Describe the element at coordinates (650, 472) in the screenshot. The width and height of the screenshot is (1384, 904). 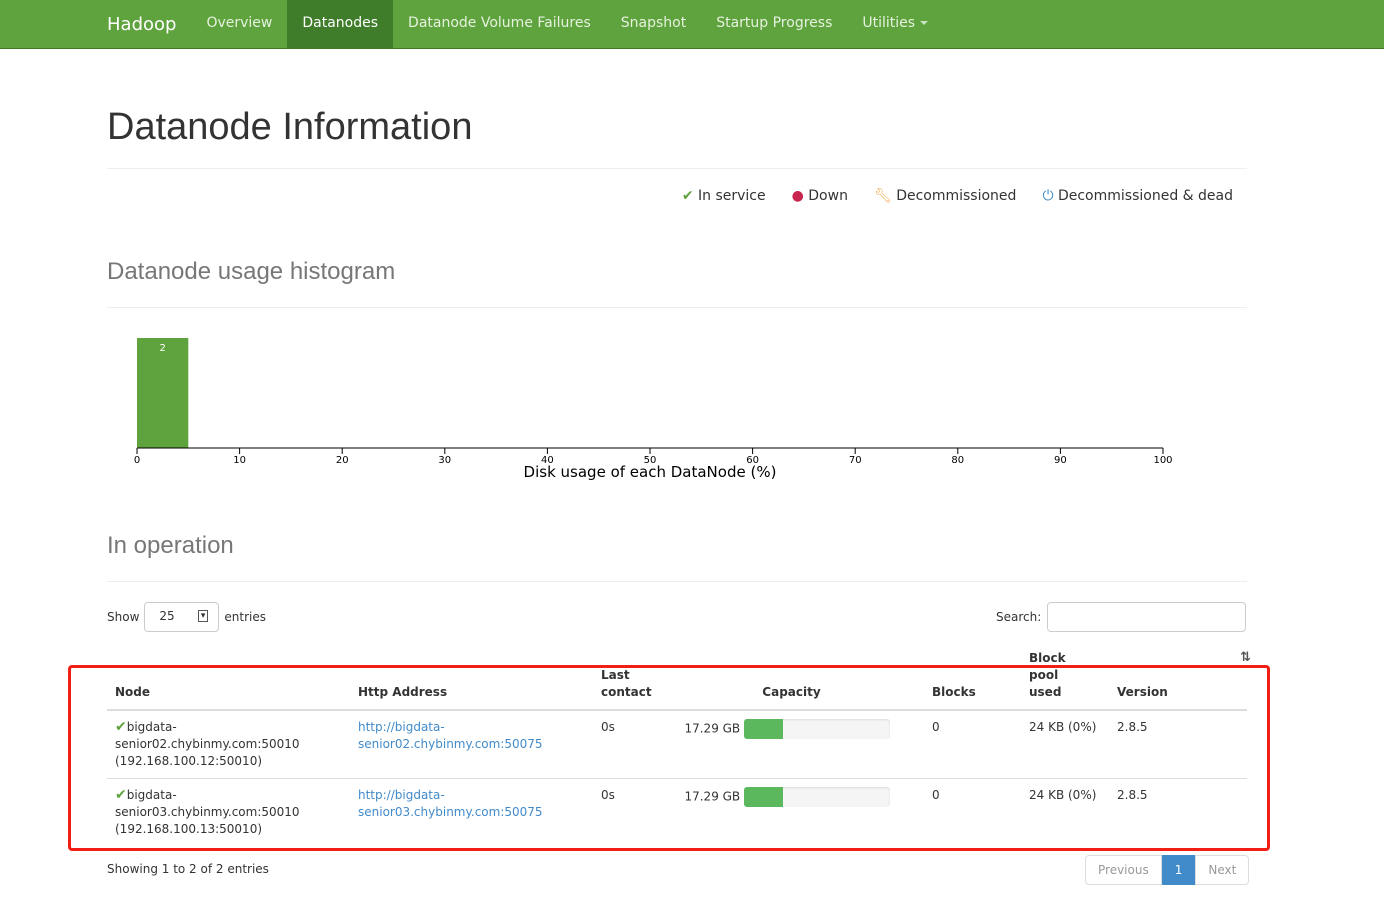
I see `x-axis-label: Disk usage of each DataNode (%)` at that location.